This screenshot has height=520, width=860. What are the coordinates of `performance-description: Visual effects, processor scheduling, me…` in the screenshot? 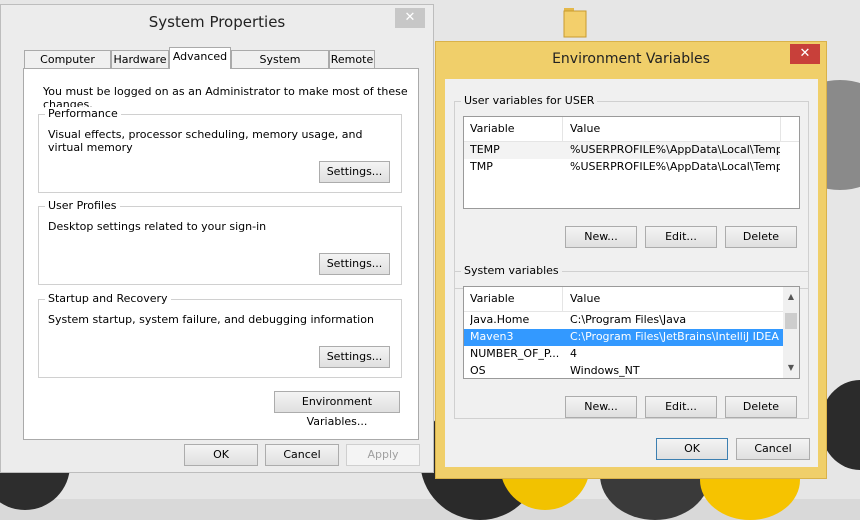 It's located at (205, 141).